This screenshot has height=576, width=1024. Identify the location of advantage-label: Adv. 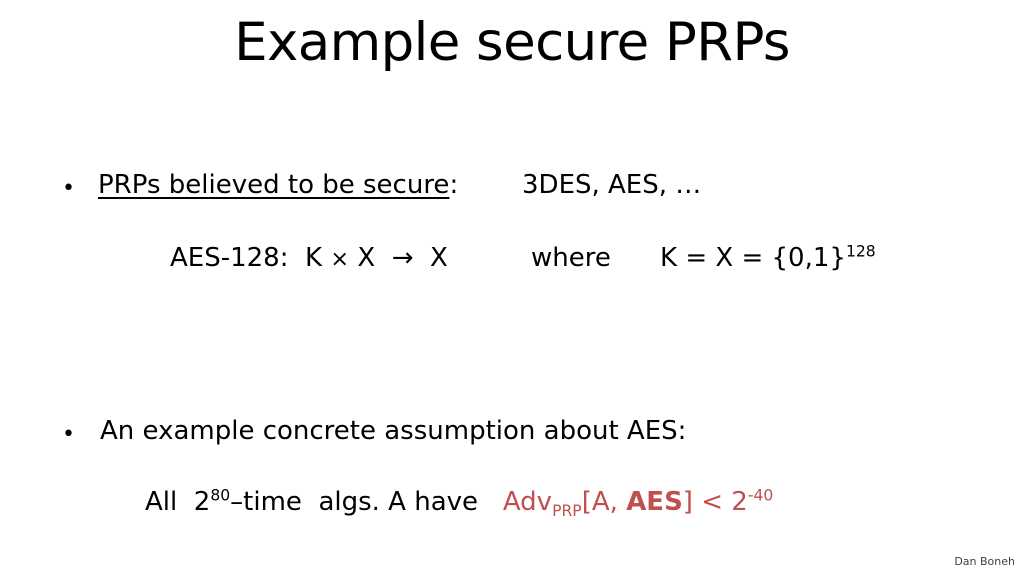
(527, 502).